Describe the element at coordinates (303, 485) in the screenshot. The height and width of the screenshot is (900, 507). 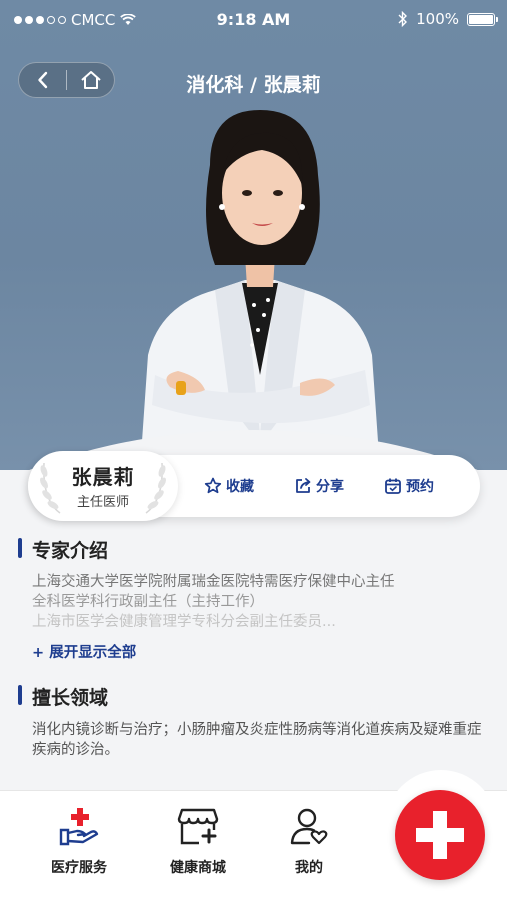
I see `share-icon` at that location.